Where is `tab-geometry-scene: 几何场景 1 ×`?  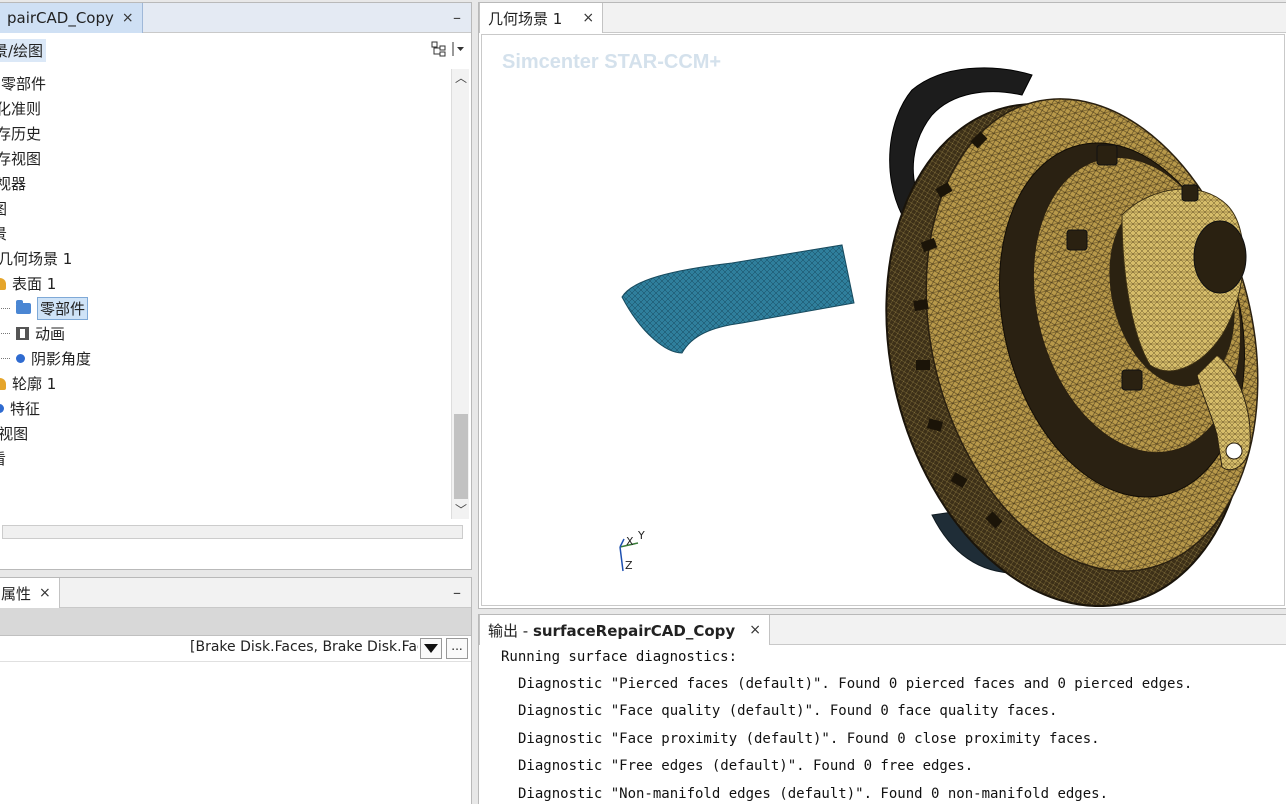 tab-geometry-scene: 几何场景 1 × is located at coordinates (541, 18).